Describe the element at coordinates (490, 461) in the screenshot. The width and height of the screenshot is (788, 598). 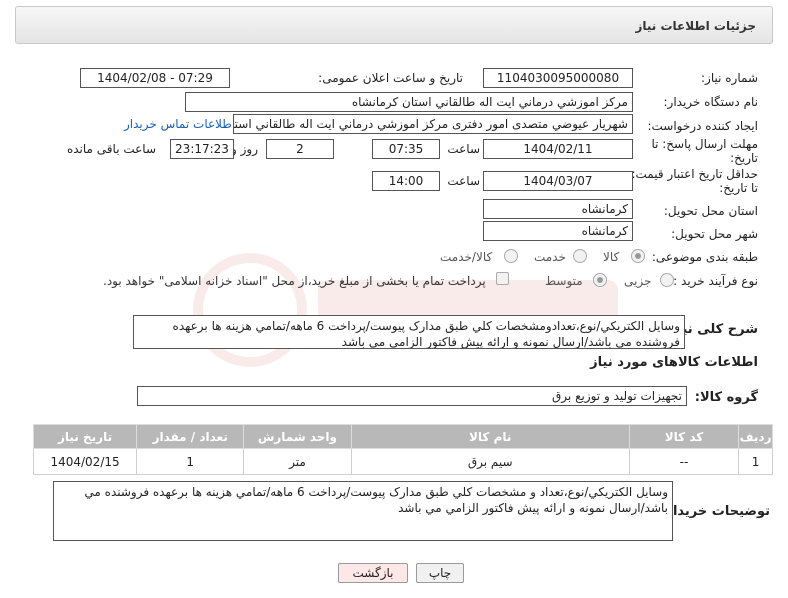
I see `cell-name: سیم برق` at that location.